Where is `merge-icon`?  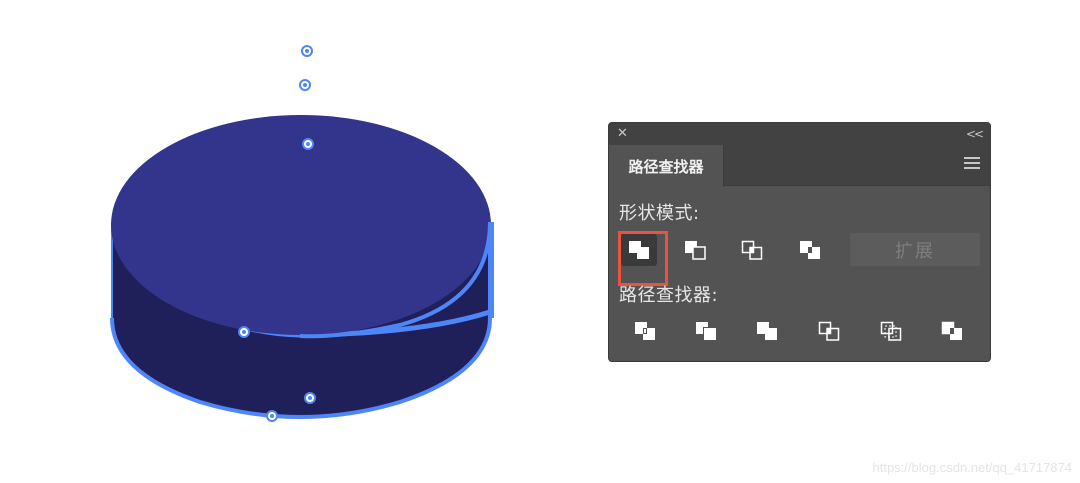
merge-icon is located at coordinates (767, 331).